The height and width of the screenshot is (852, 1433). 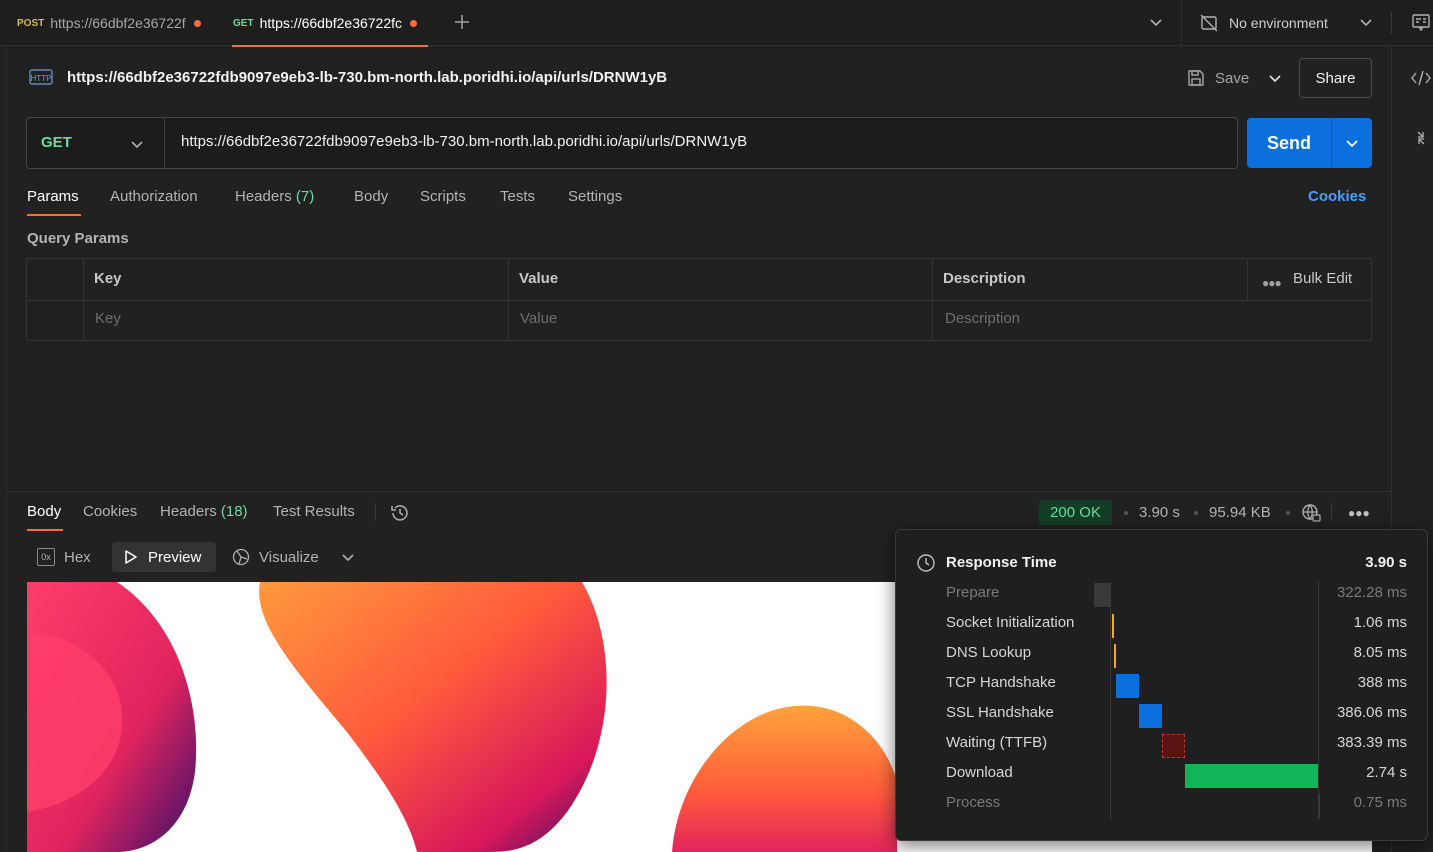 What do you see at coordinates (1366, 22) in the screenshot?
I see `environment-chevron-down-icon` at bounding box center [1366, 22].